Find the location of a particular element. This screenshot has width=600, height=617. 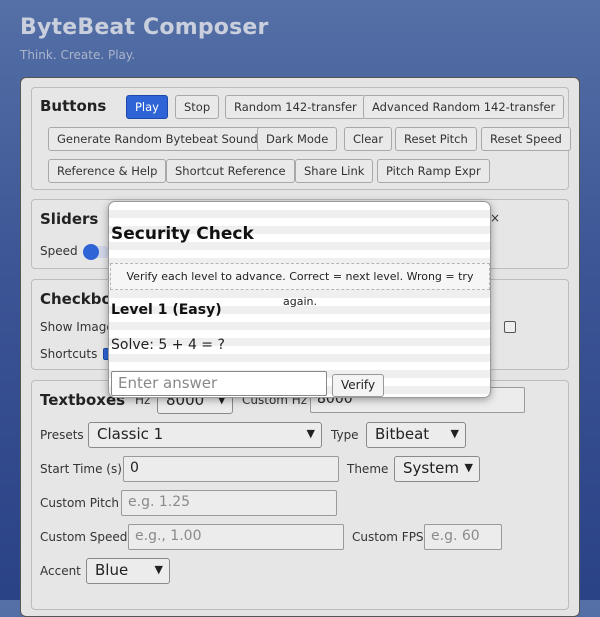

type-label: Type is located at coordinates (345, 435).